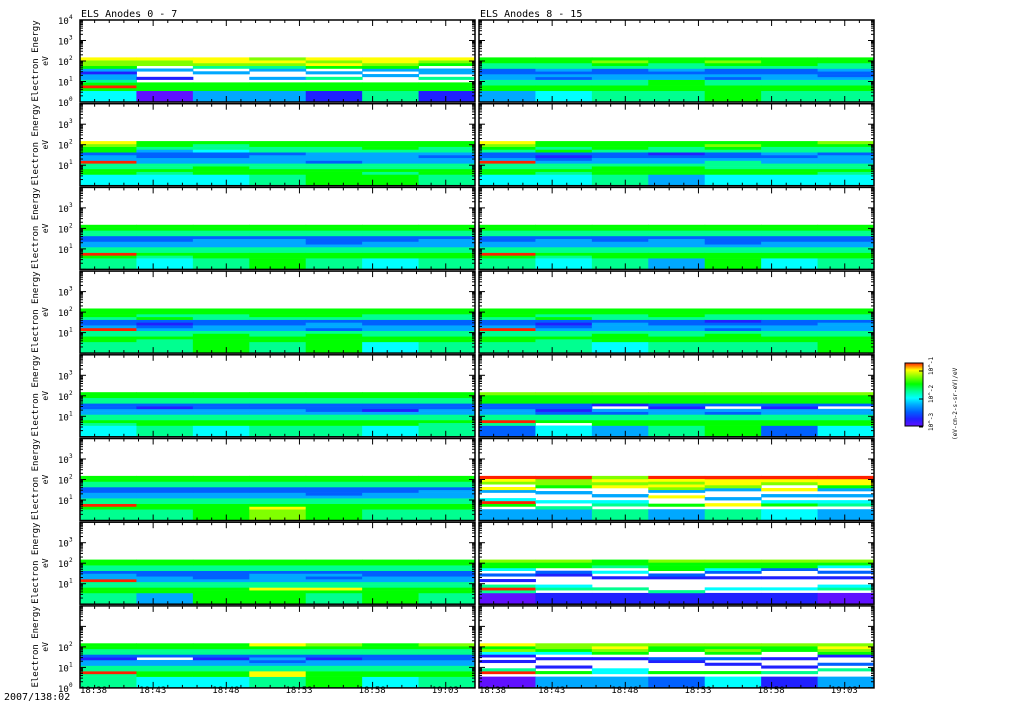  I want to click on colorbar-tick-label: 10^-1, so click(931, 366).